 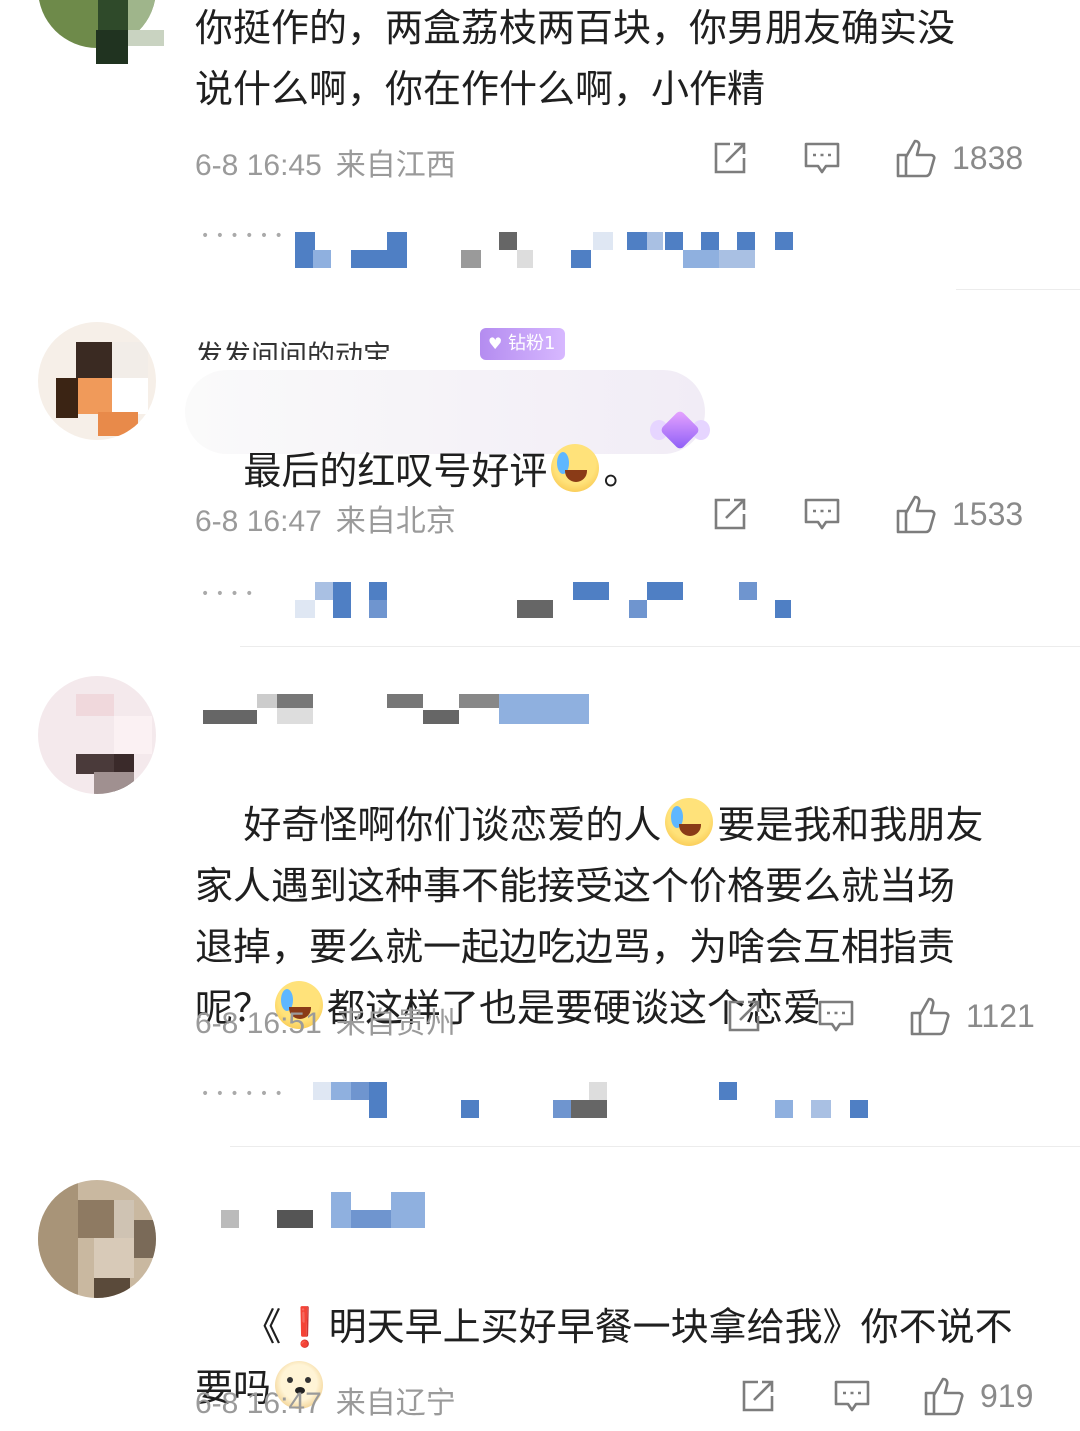 What do you see at coordinates (262, 1327) in the screenshot?
I see `comment-text-part: 《` at bounding box center [262, 1327].